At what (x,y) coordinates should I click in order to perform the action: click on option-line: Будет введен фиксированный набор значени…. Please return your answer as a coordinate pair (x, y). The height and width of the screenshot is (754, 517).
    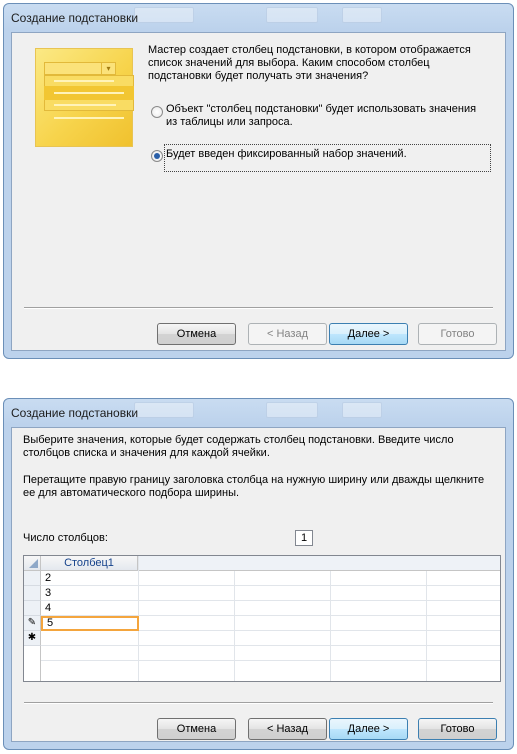
    Looking at the image, I should click on (286, 154).